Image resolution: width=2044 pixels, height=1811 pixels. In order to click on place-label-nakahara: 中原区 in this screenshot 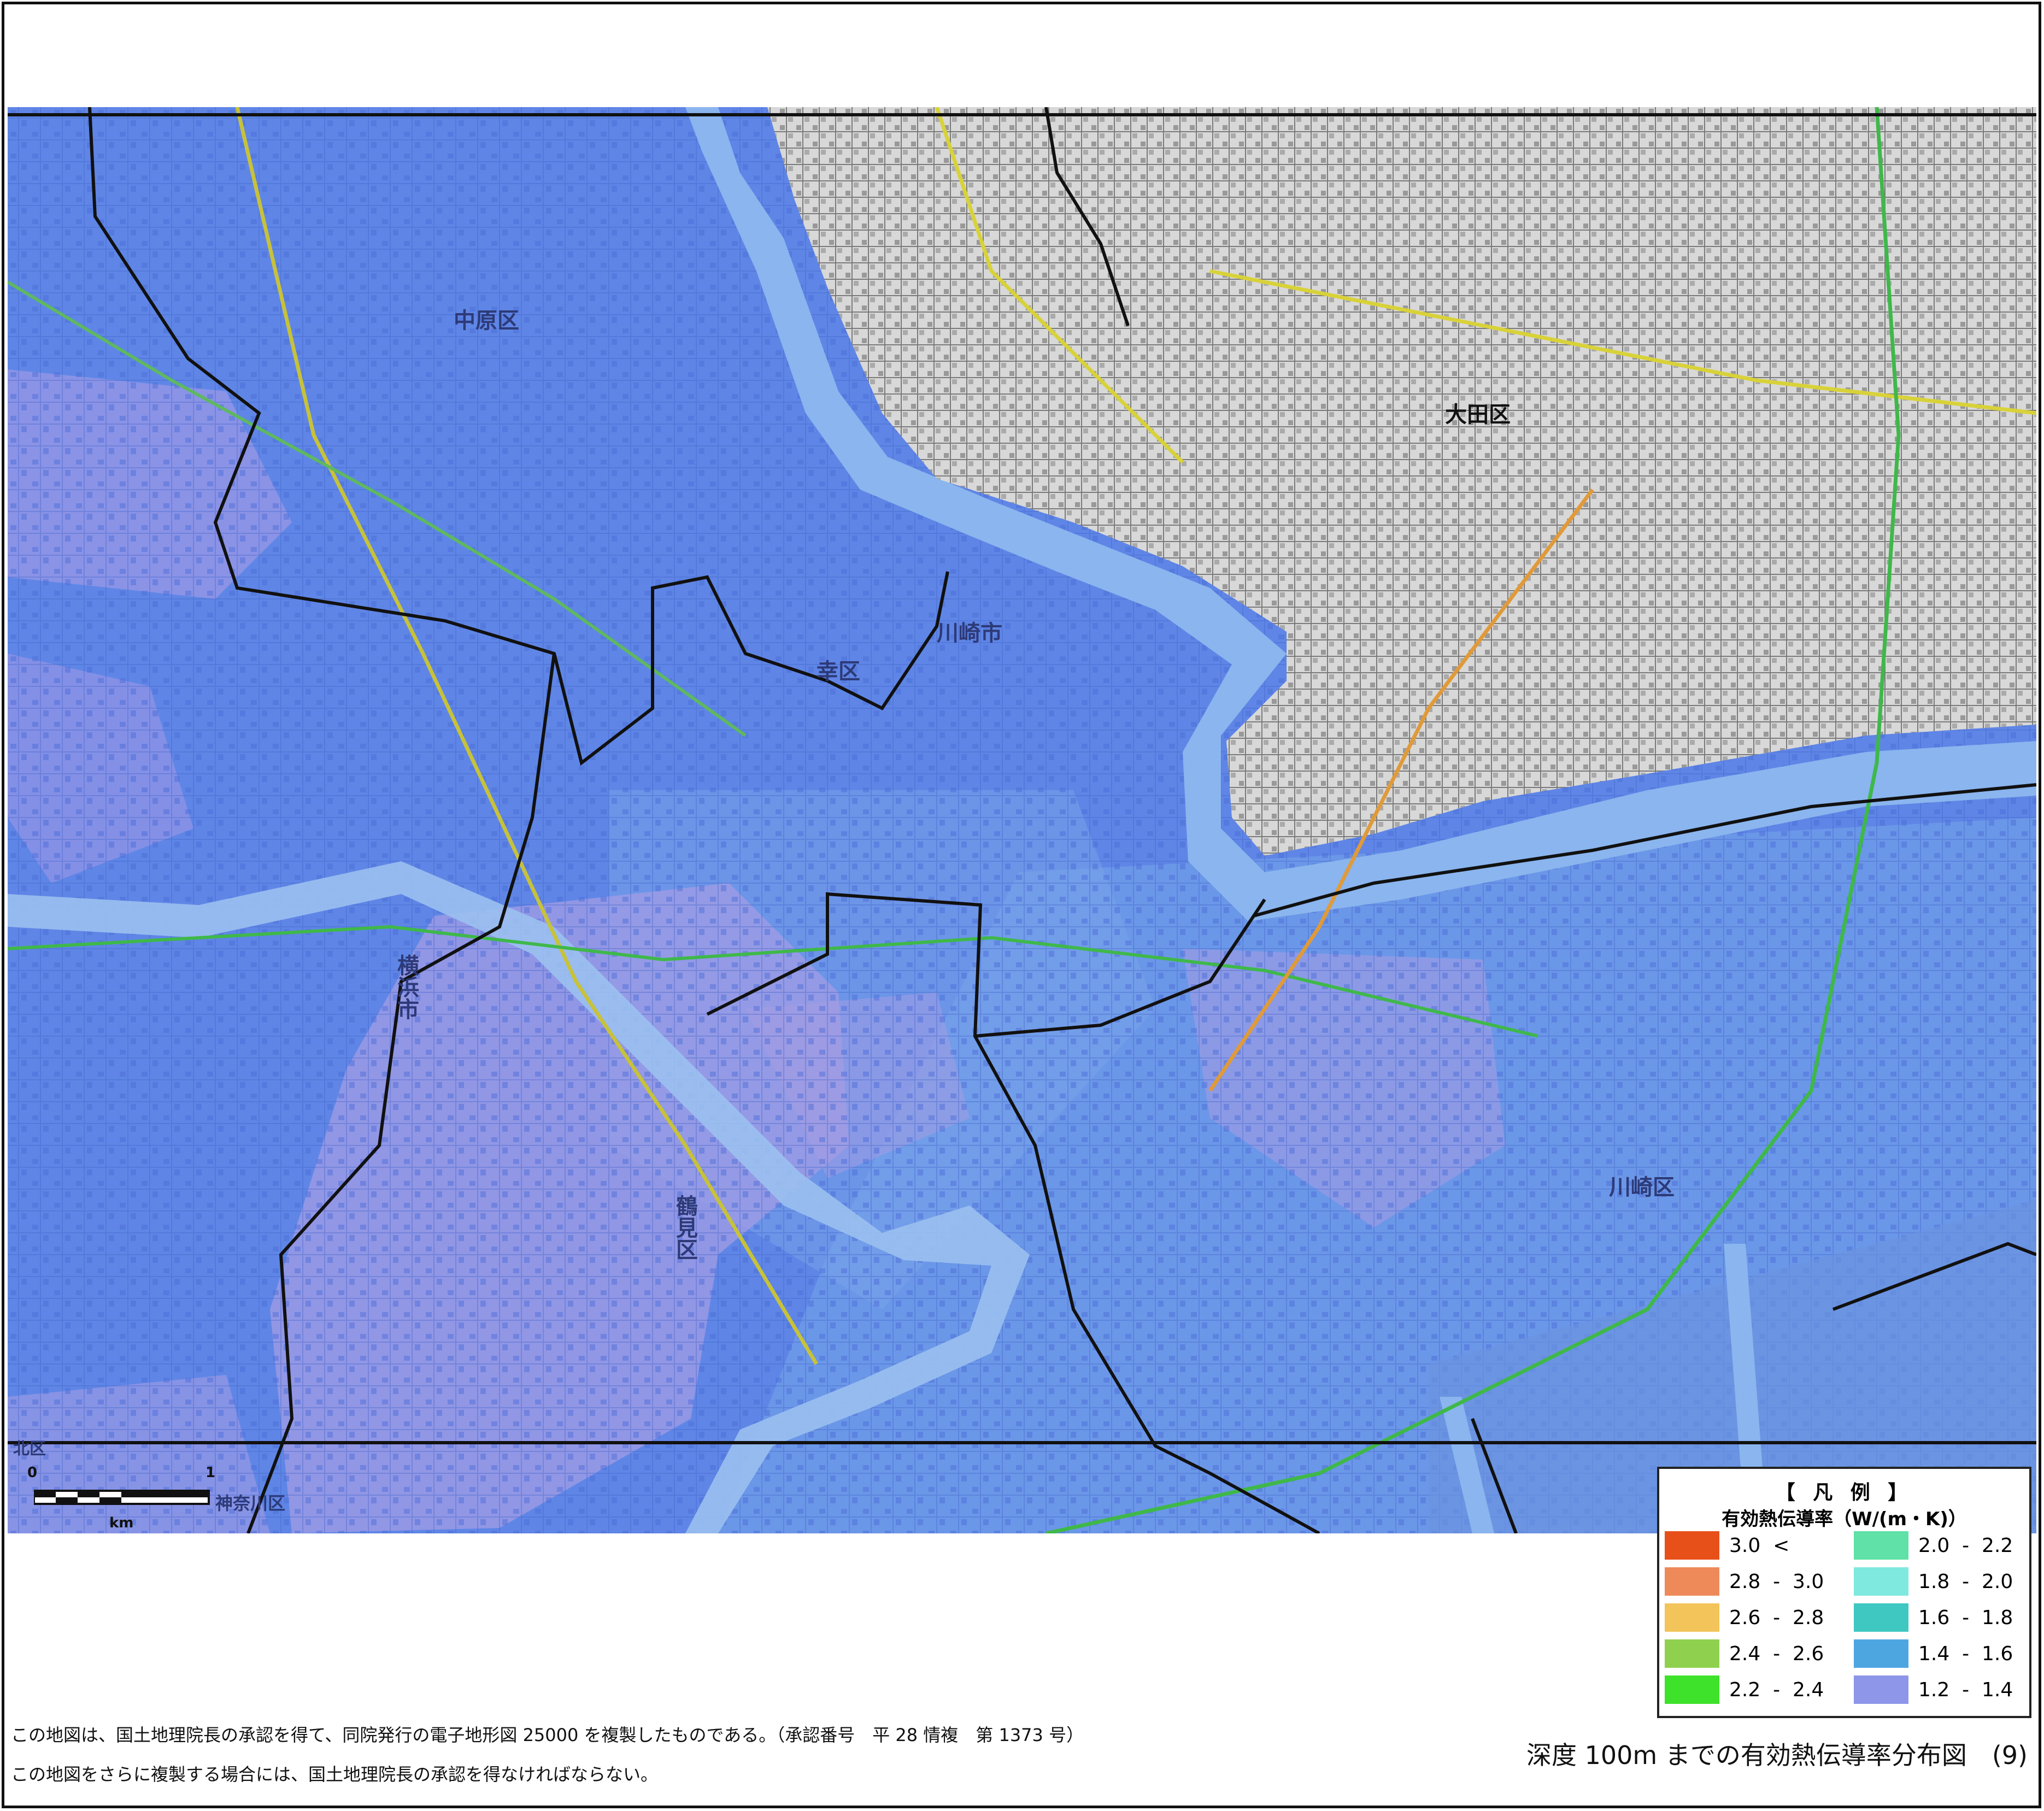, I will do `click(486, 320)`.